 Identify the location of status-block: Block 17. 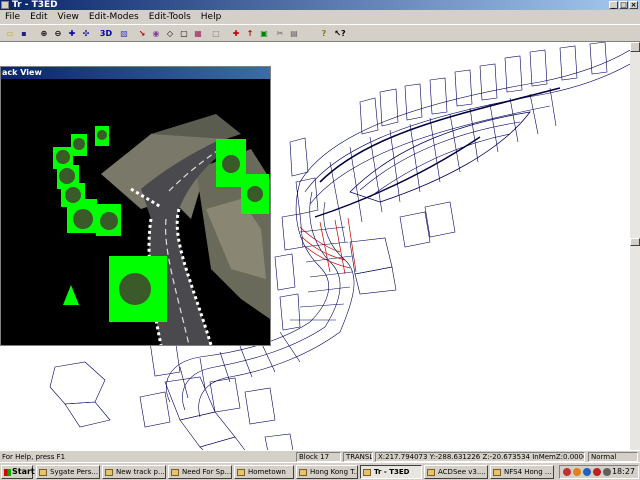
(318, 457).